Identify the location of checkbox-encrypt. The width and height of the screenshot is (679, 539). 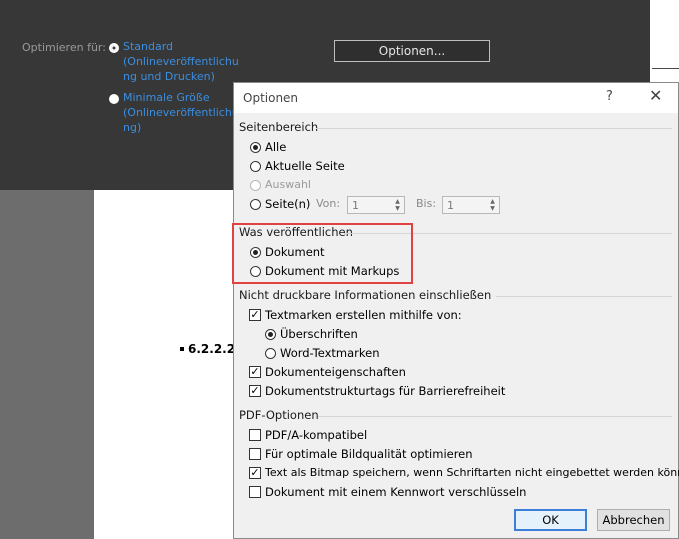
(255, 492).